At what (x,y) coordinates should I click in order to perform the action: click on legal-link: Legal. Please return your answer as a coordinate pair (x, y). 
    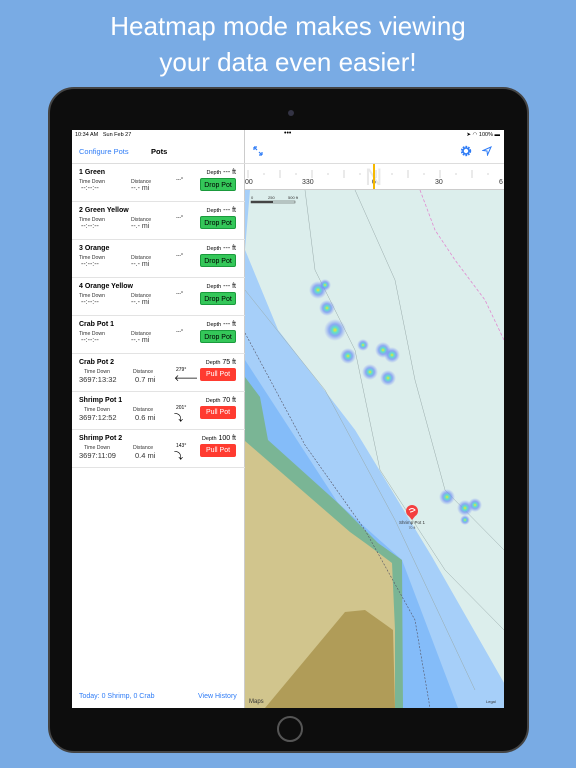
    Looking at the image, I should click on (491, 701).